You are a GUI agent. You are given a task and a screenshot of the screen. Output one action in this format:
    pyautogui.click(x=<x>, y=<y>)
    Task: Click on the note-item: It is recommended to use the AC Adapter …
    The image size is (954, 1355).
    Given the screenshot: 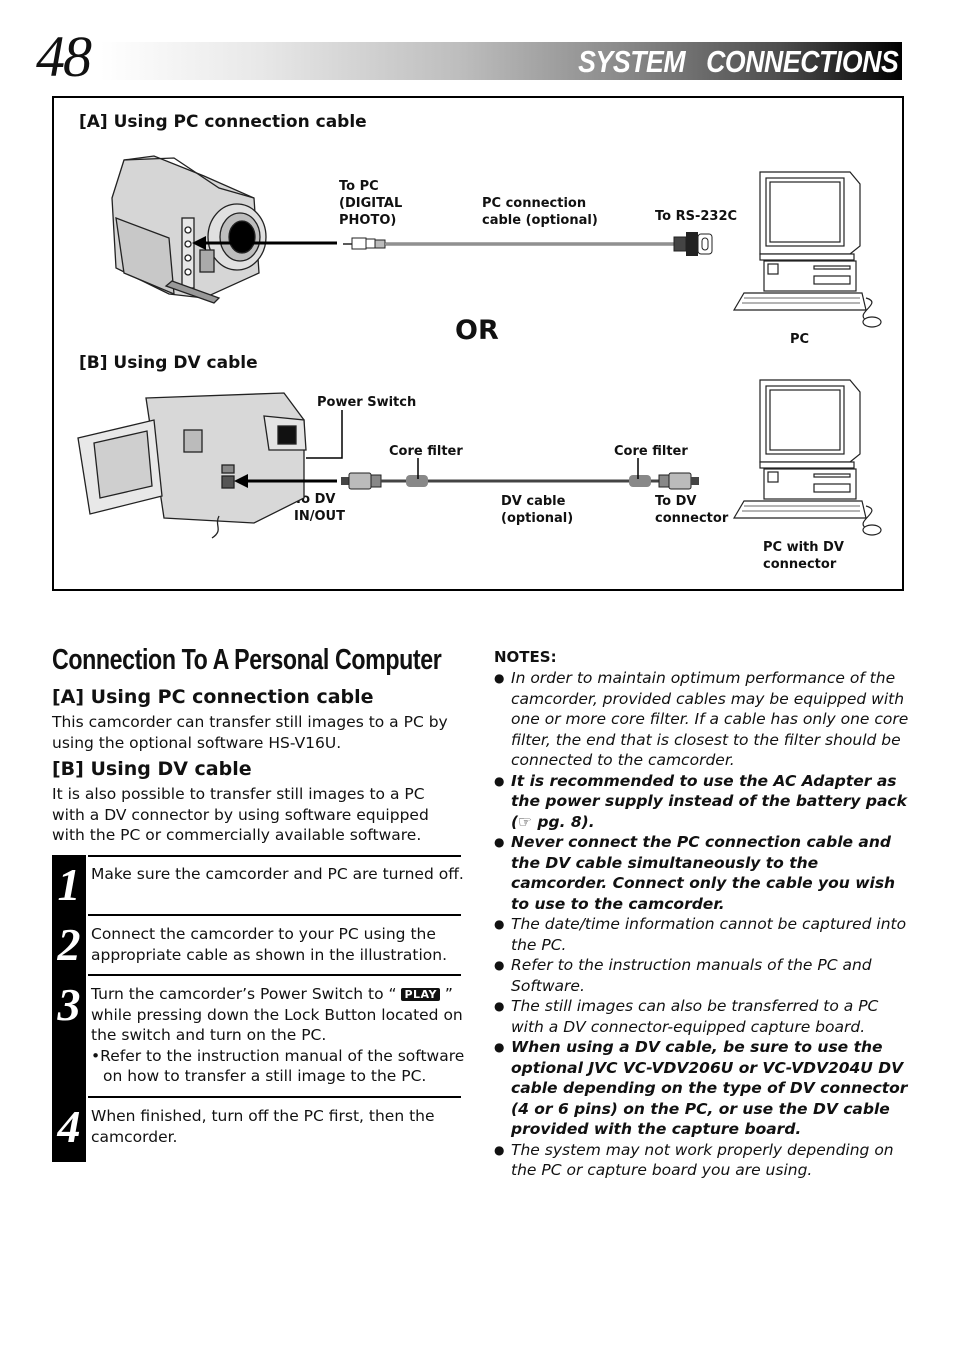 What is the action you would take?
    pyautogui.click(x=702, y=802)
    